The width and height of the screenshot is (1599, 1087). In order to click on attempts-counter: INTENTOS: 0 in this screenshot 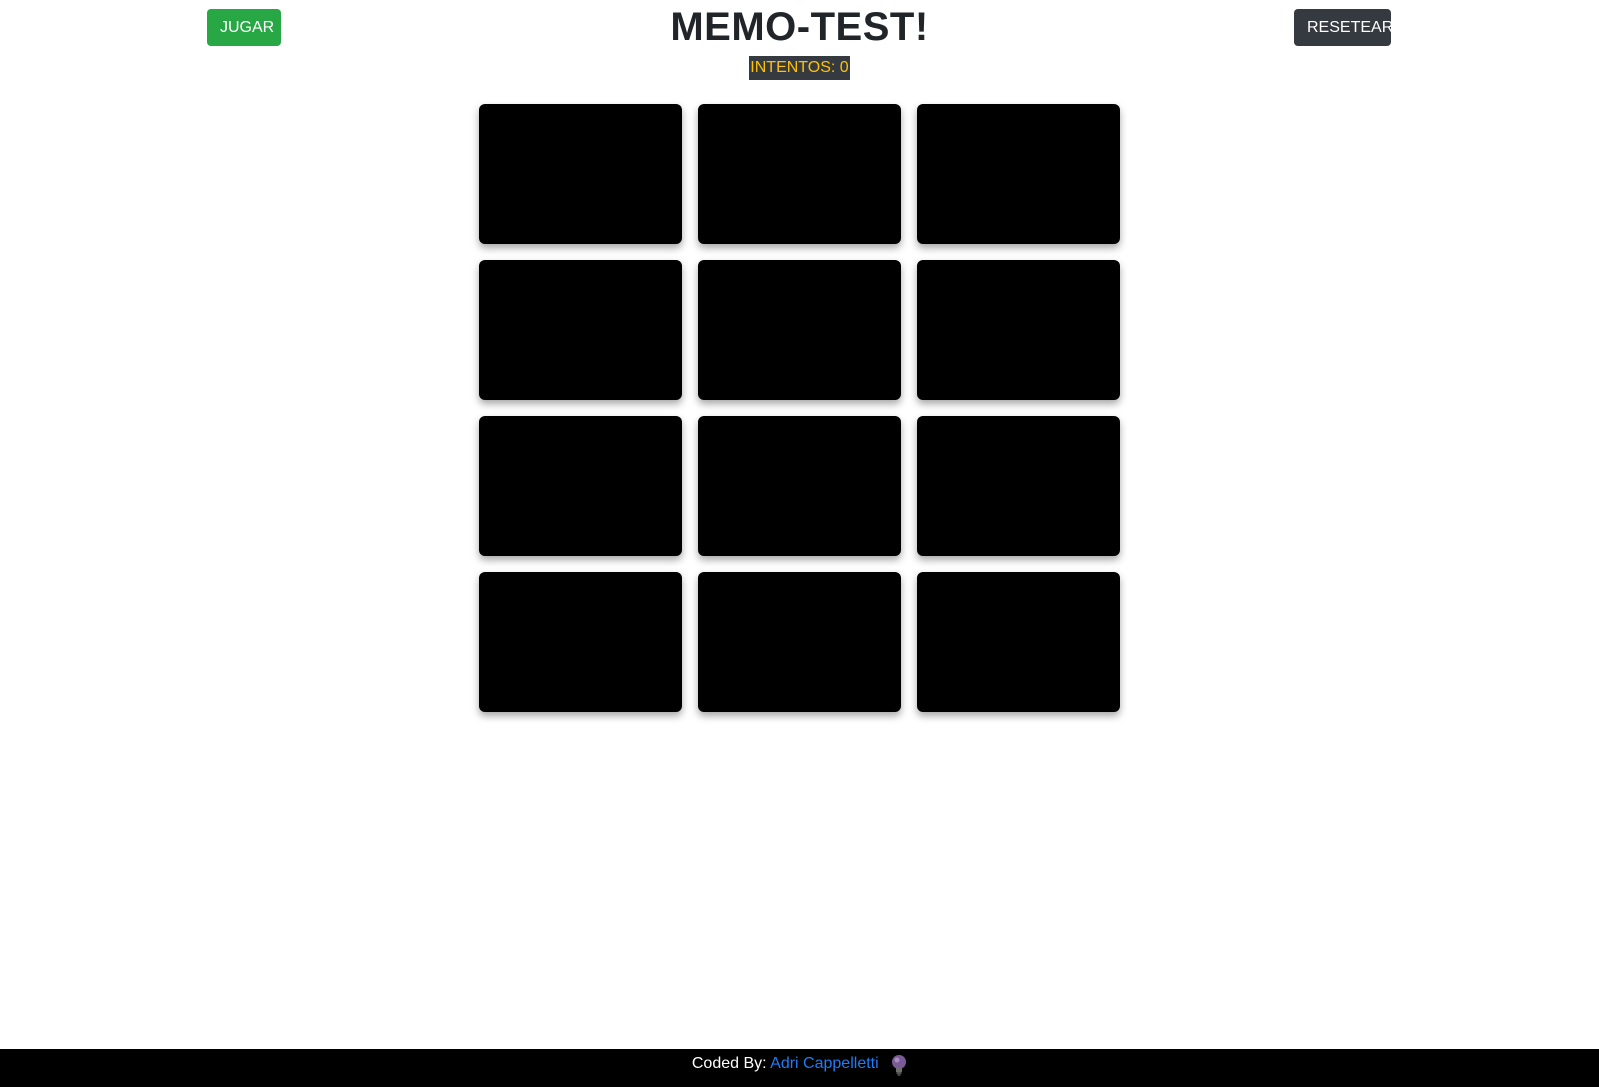, I will do `click(799, 68)`.